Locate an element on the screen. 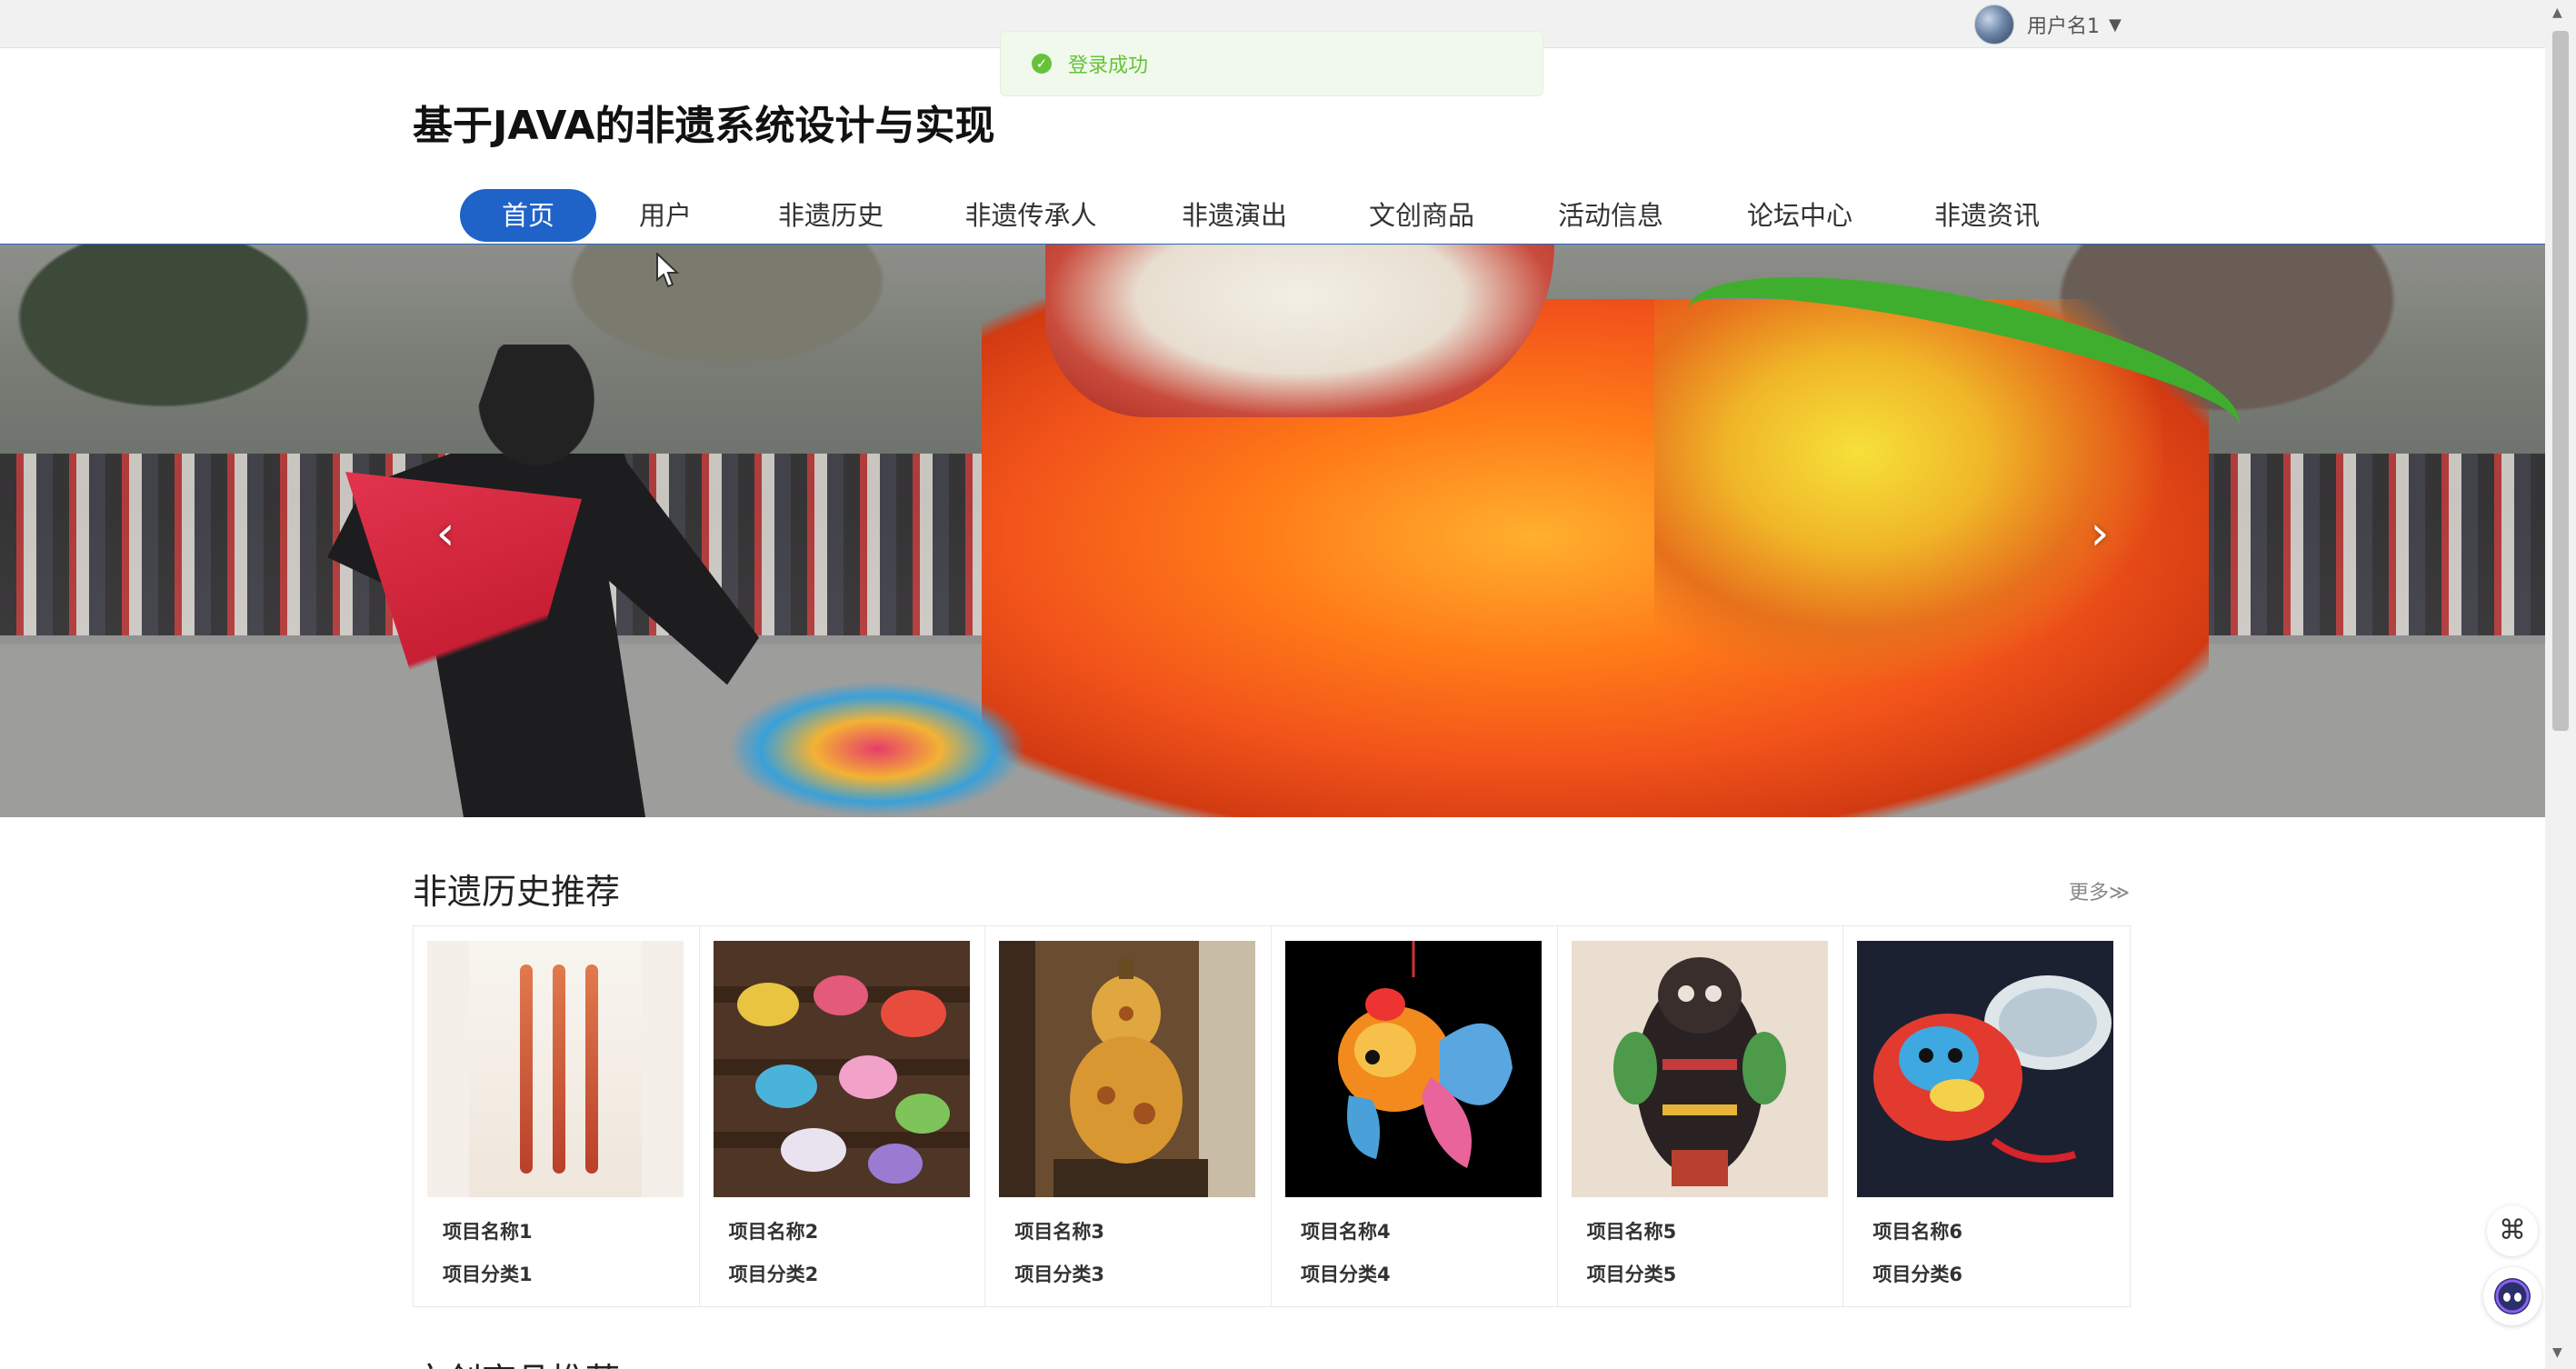 The width and height of the screenshot is (2576, 1369). nav-item-performances: 非遗演出 is located at coordinates (1234, 216).